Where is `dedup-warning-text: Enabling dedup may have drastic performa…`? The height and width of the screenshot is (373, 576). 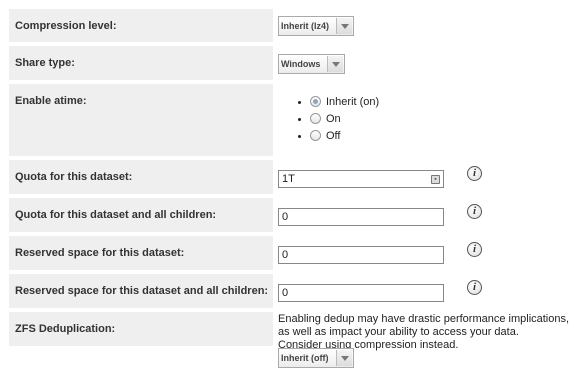 dedup-warning-text: Enabling dedup may have drastic performa… is located at coordinates (426, 332).